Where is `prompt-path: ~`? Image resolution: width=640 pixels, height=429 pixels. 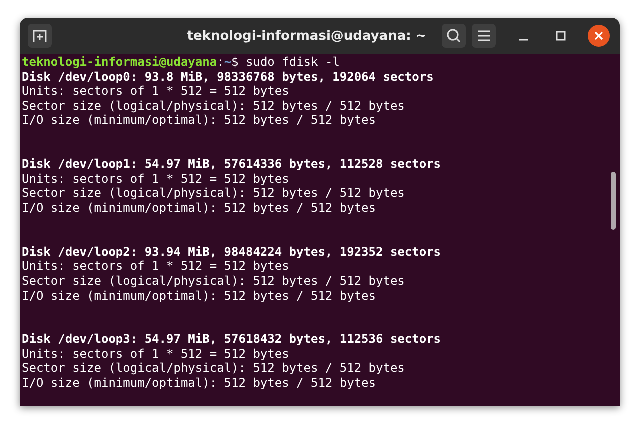 prompt-path: ~ is located at coordinates (228, 62).